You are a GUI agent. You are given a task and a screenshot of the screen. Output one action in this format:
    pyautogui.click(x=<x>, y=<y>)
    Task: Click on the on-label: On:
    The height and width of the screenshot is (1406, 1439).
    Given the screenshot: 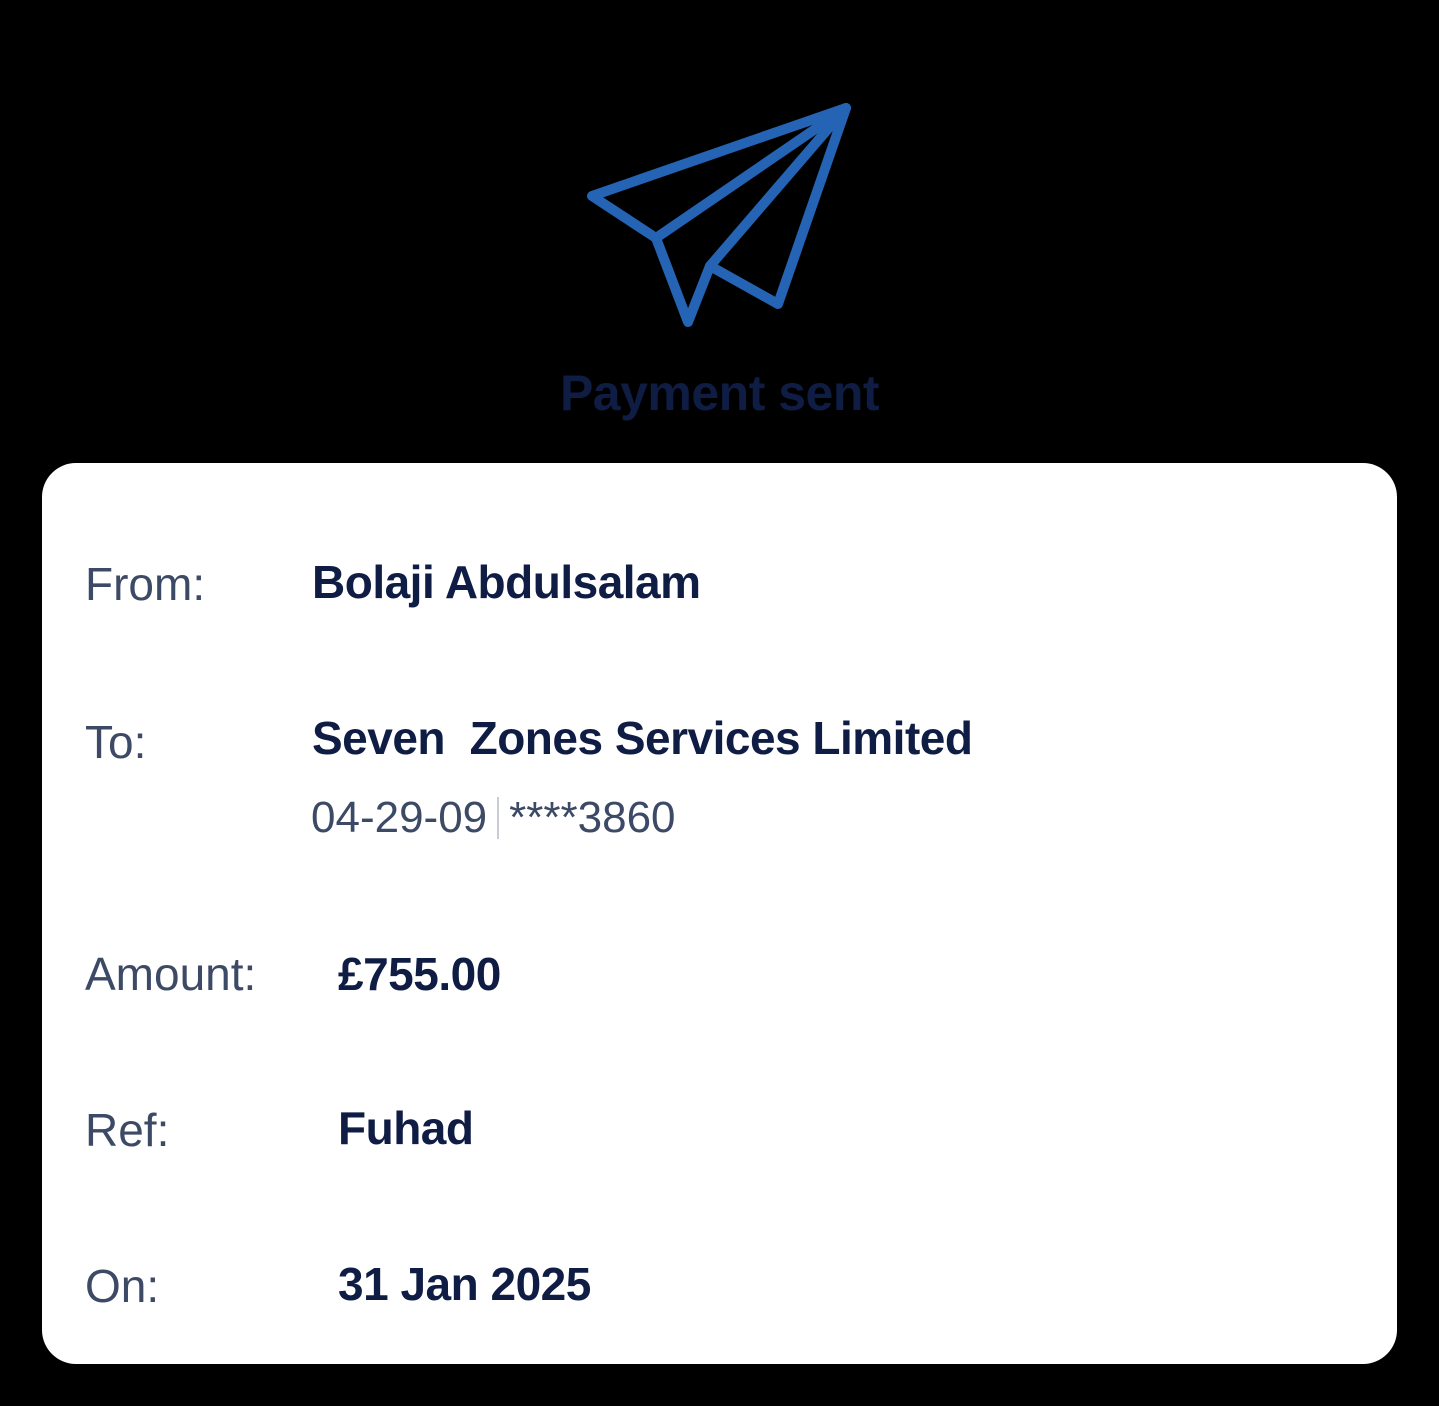 What is the action you would take?
    pyautogui.click(x=122, y=1286)
    